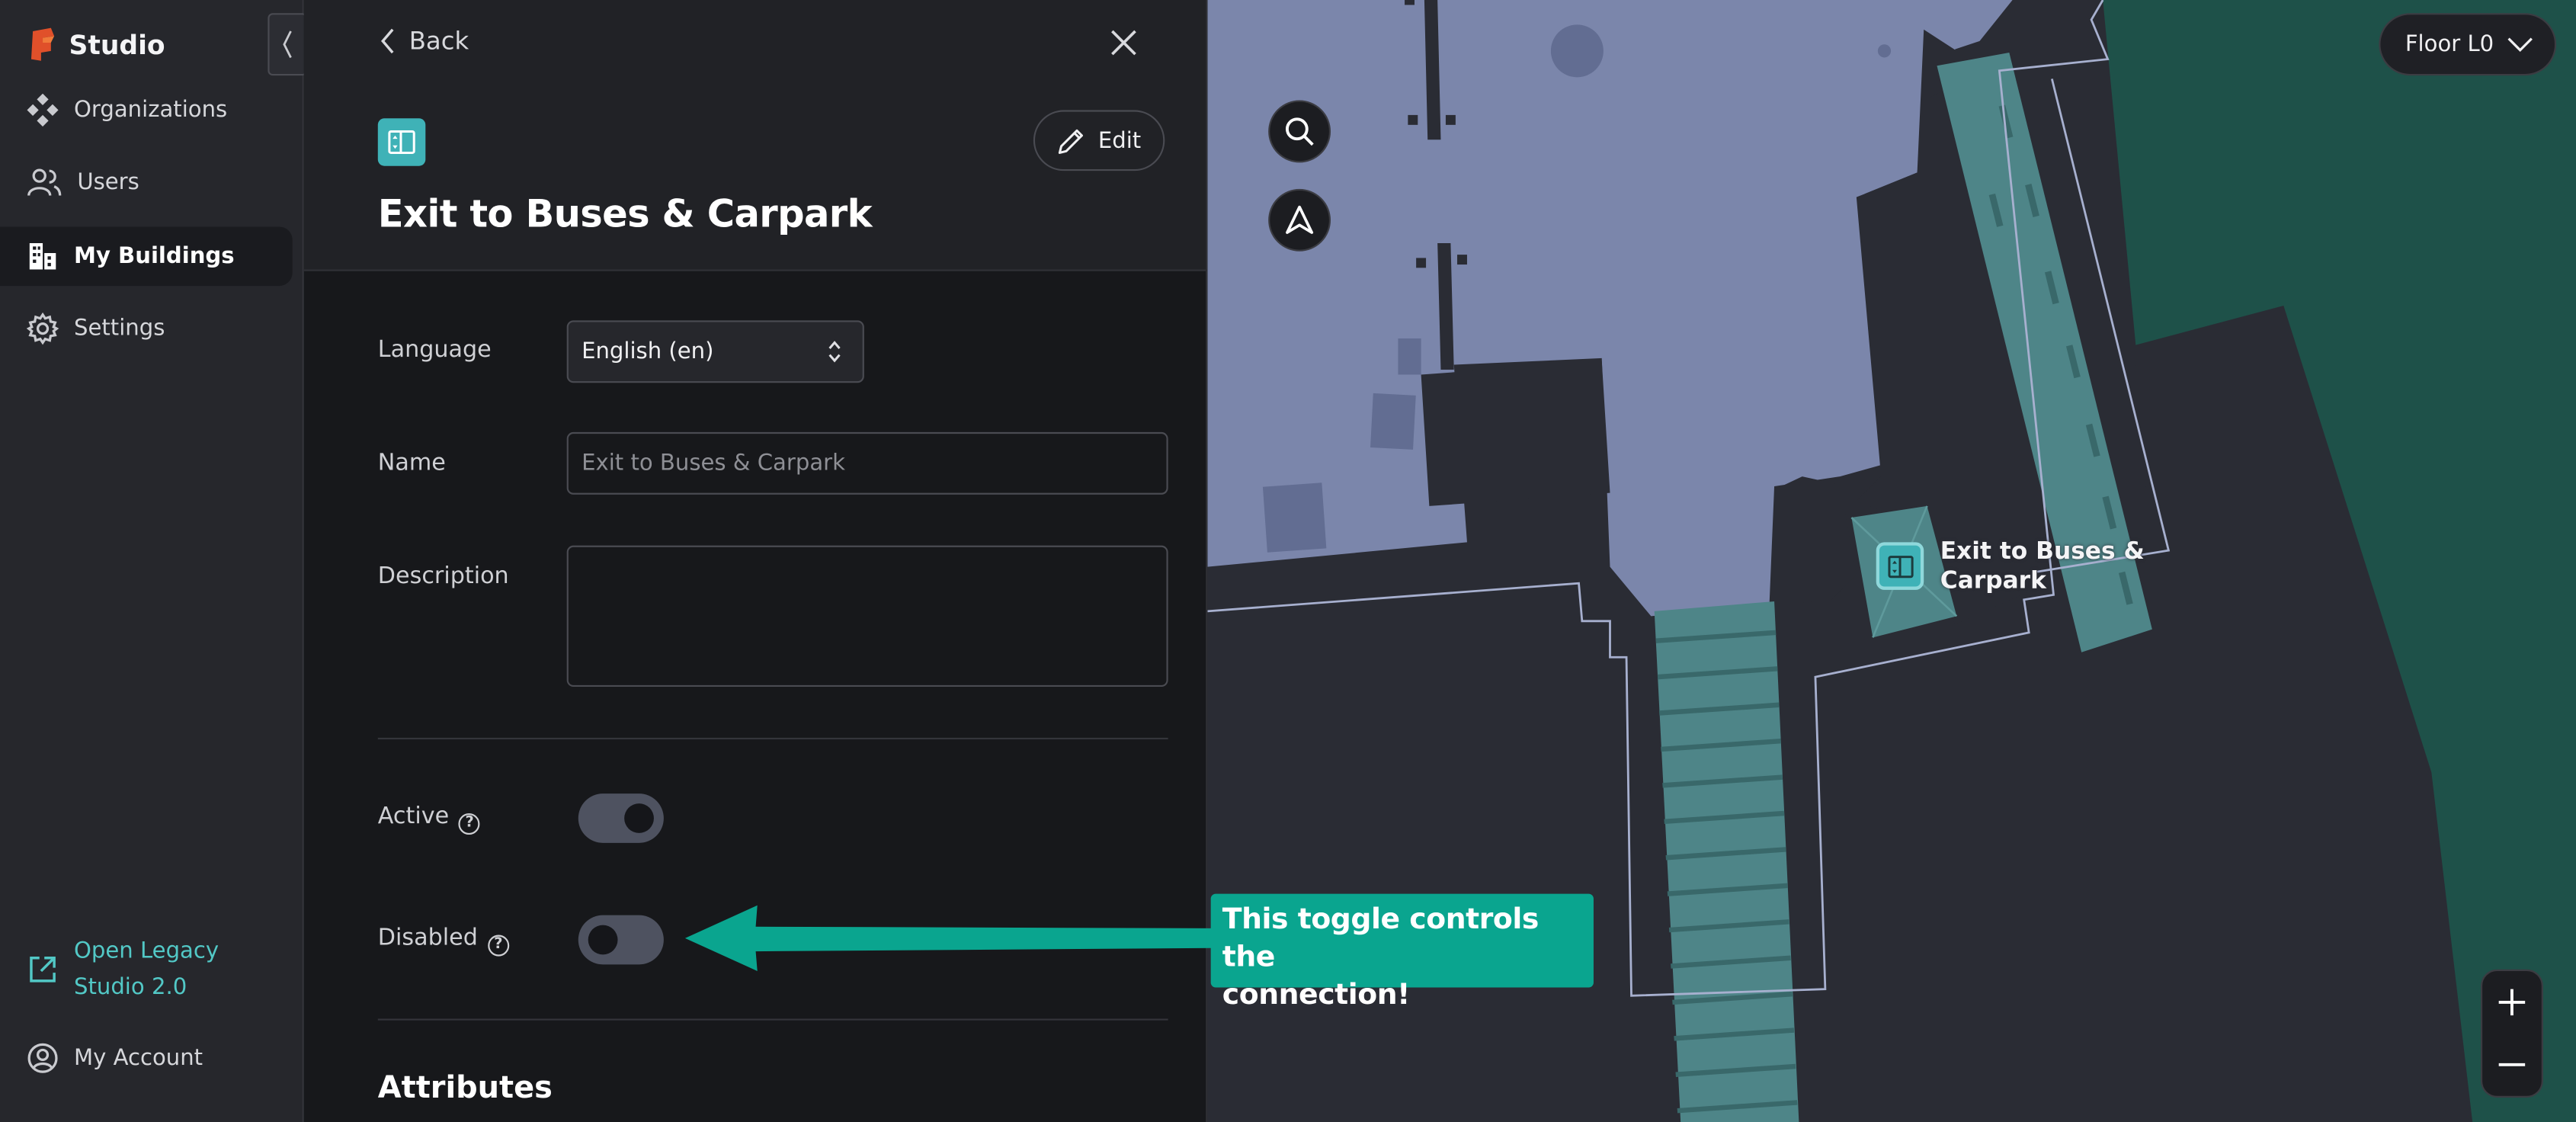  I want to click on active-toggle, so click(621, 818).